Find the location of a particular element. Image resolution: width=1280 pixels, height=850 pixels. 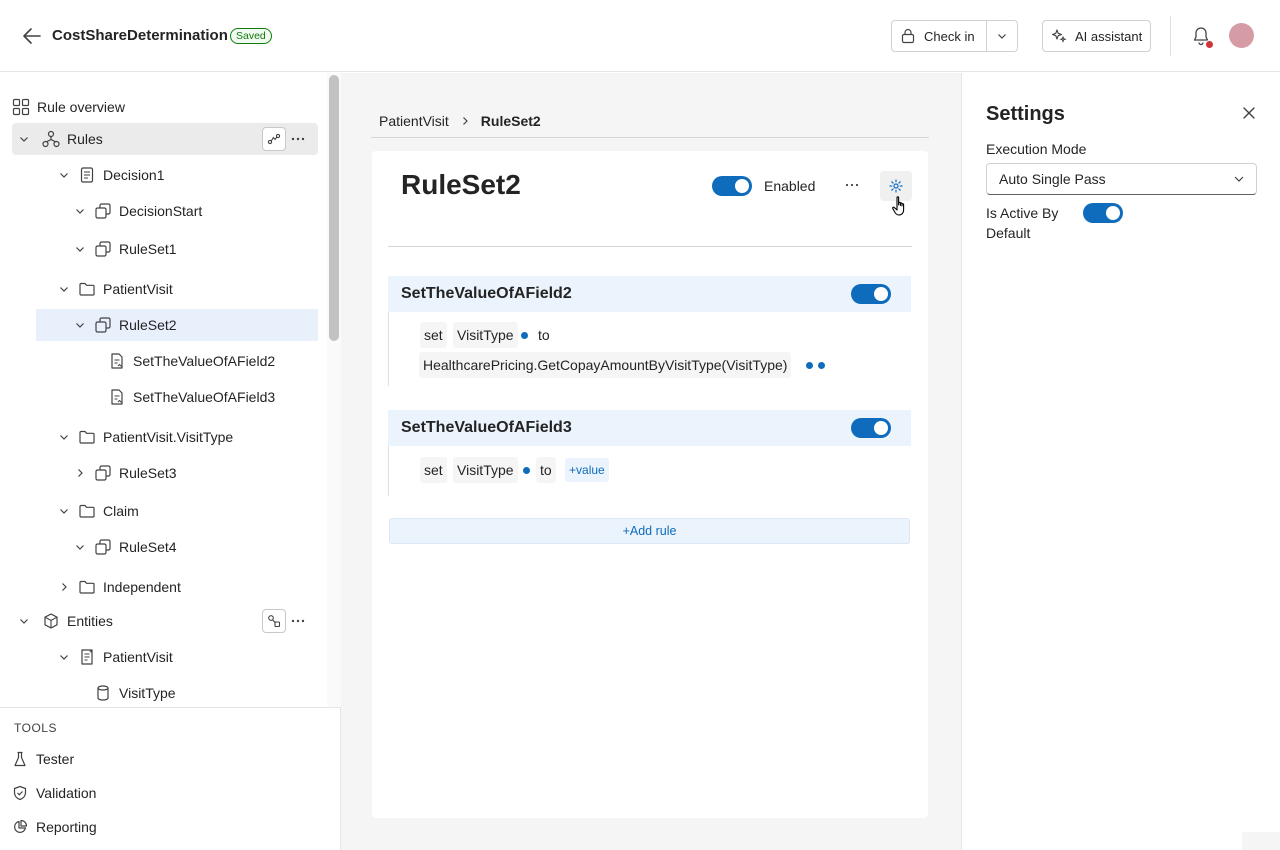

check-in-dropdown-button is located at coordinates (1002, 36).